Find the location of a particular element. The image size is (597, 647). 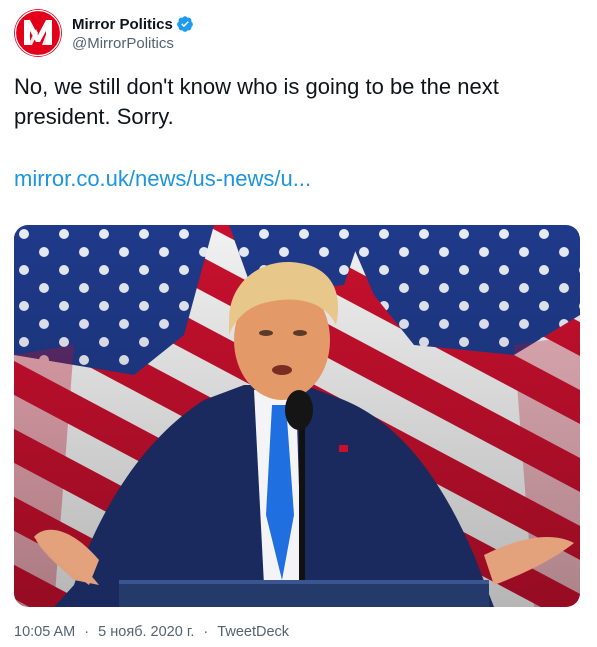

account-names: Mirror Politics @MirrorPolitics is located at coordinates (133, 33).